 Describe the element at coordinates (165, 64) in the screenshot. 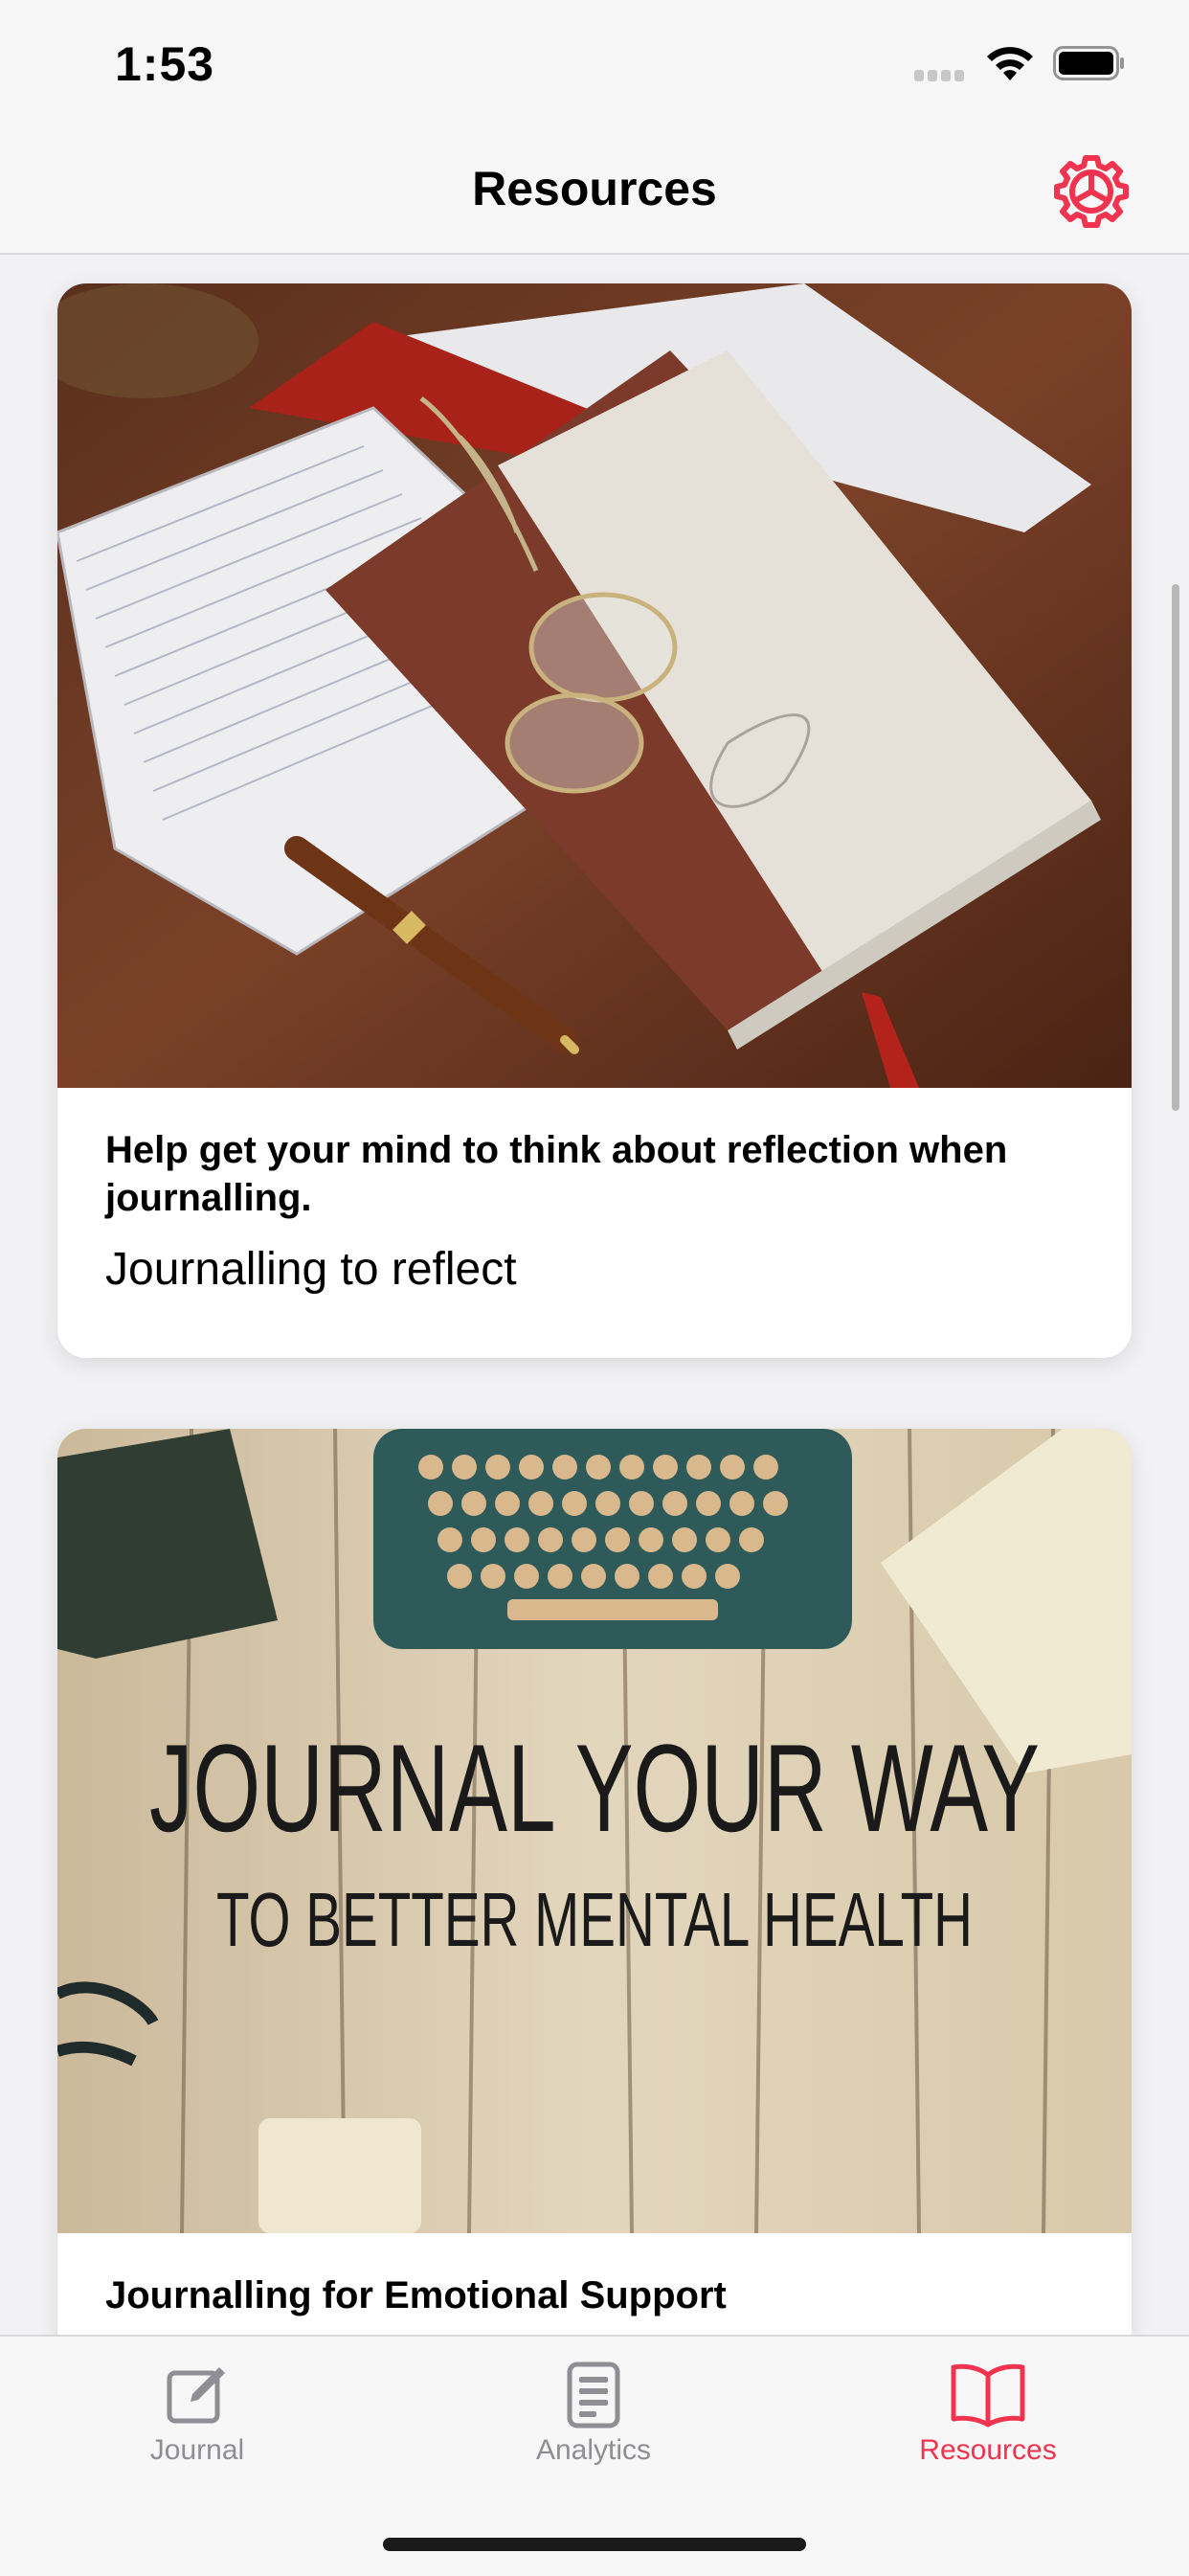

I see `status-time: 1:53` at that location.